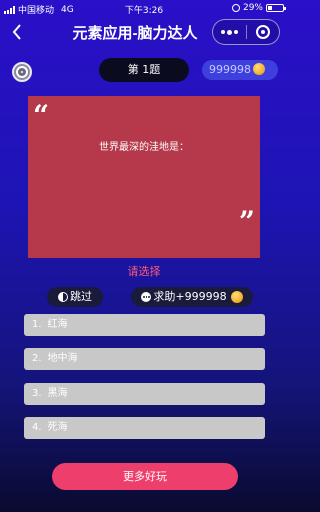 This screenshot has height=512, width=320. What do you see at coordinates (144, 428) in the screenshot?
I see `option-4: 4. 死海` at bounding box center [144, 428].